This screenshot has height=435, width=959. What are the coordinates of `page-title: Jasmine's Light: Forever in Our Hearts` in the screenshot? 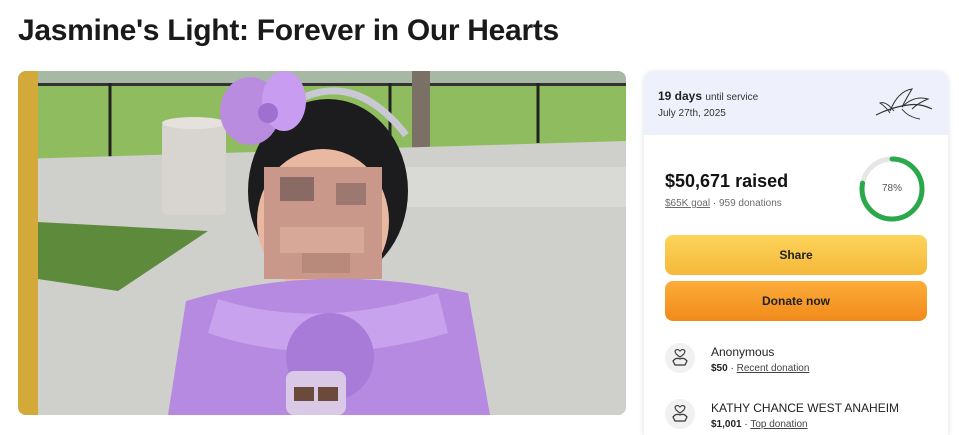 It's located at (288, 30).